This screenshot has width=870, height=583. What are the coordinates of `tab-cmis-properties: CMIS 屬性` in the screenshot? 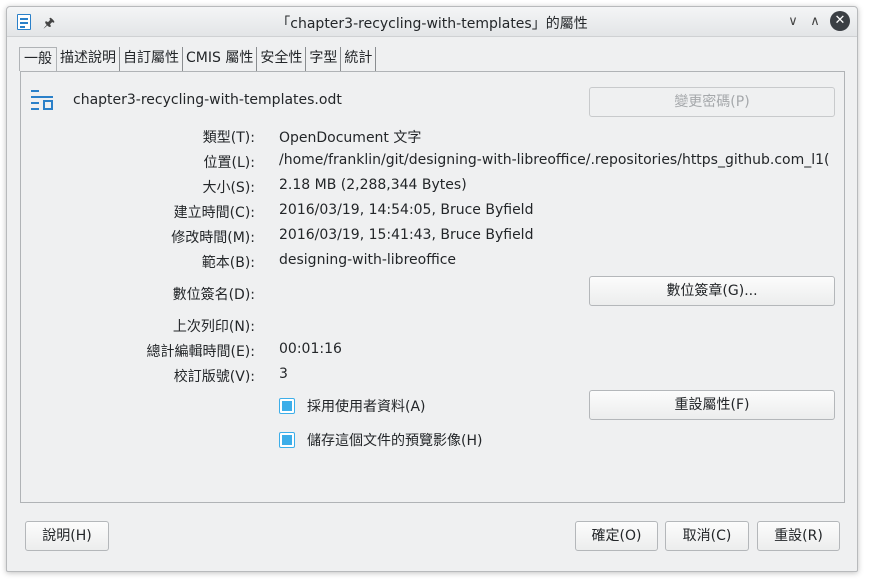 It's located at (220, 59).